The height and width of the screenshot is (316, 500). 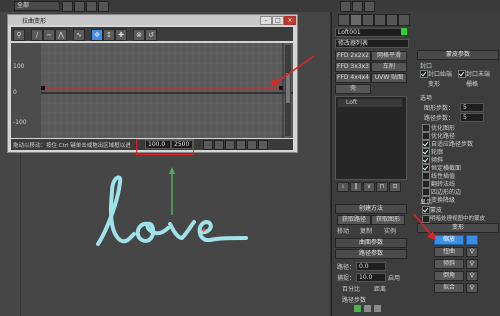 What do you see at coordinates (460, 199) in the screenshot?
I see `option-row: 变换降级` at bounding box center [460, 199].